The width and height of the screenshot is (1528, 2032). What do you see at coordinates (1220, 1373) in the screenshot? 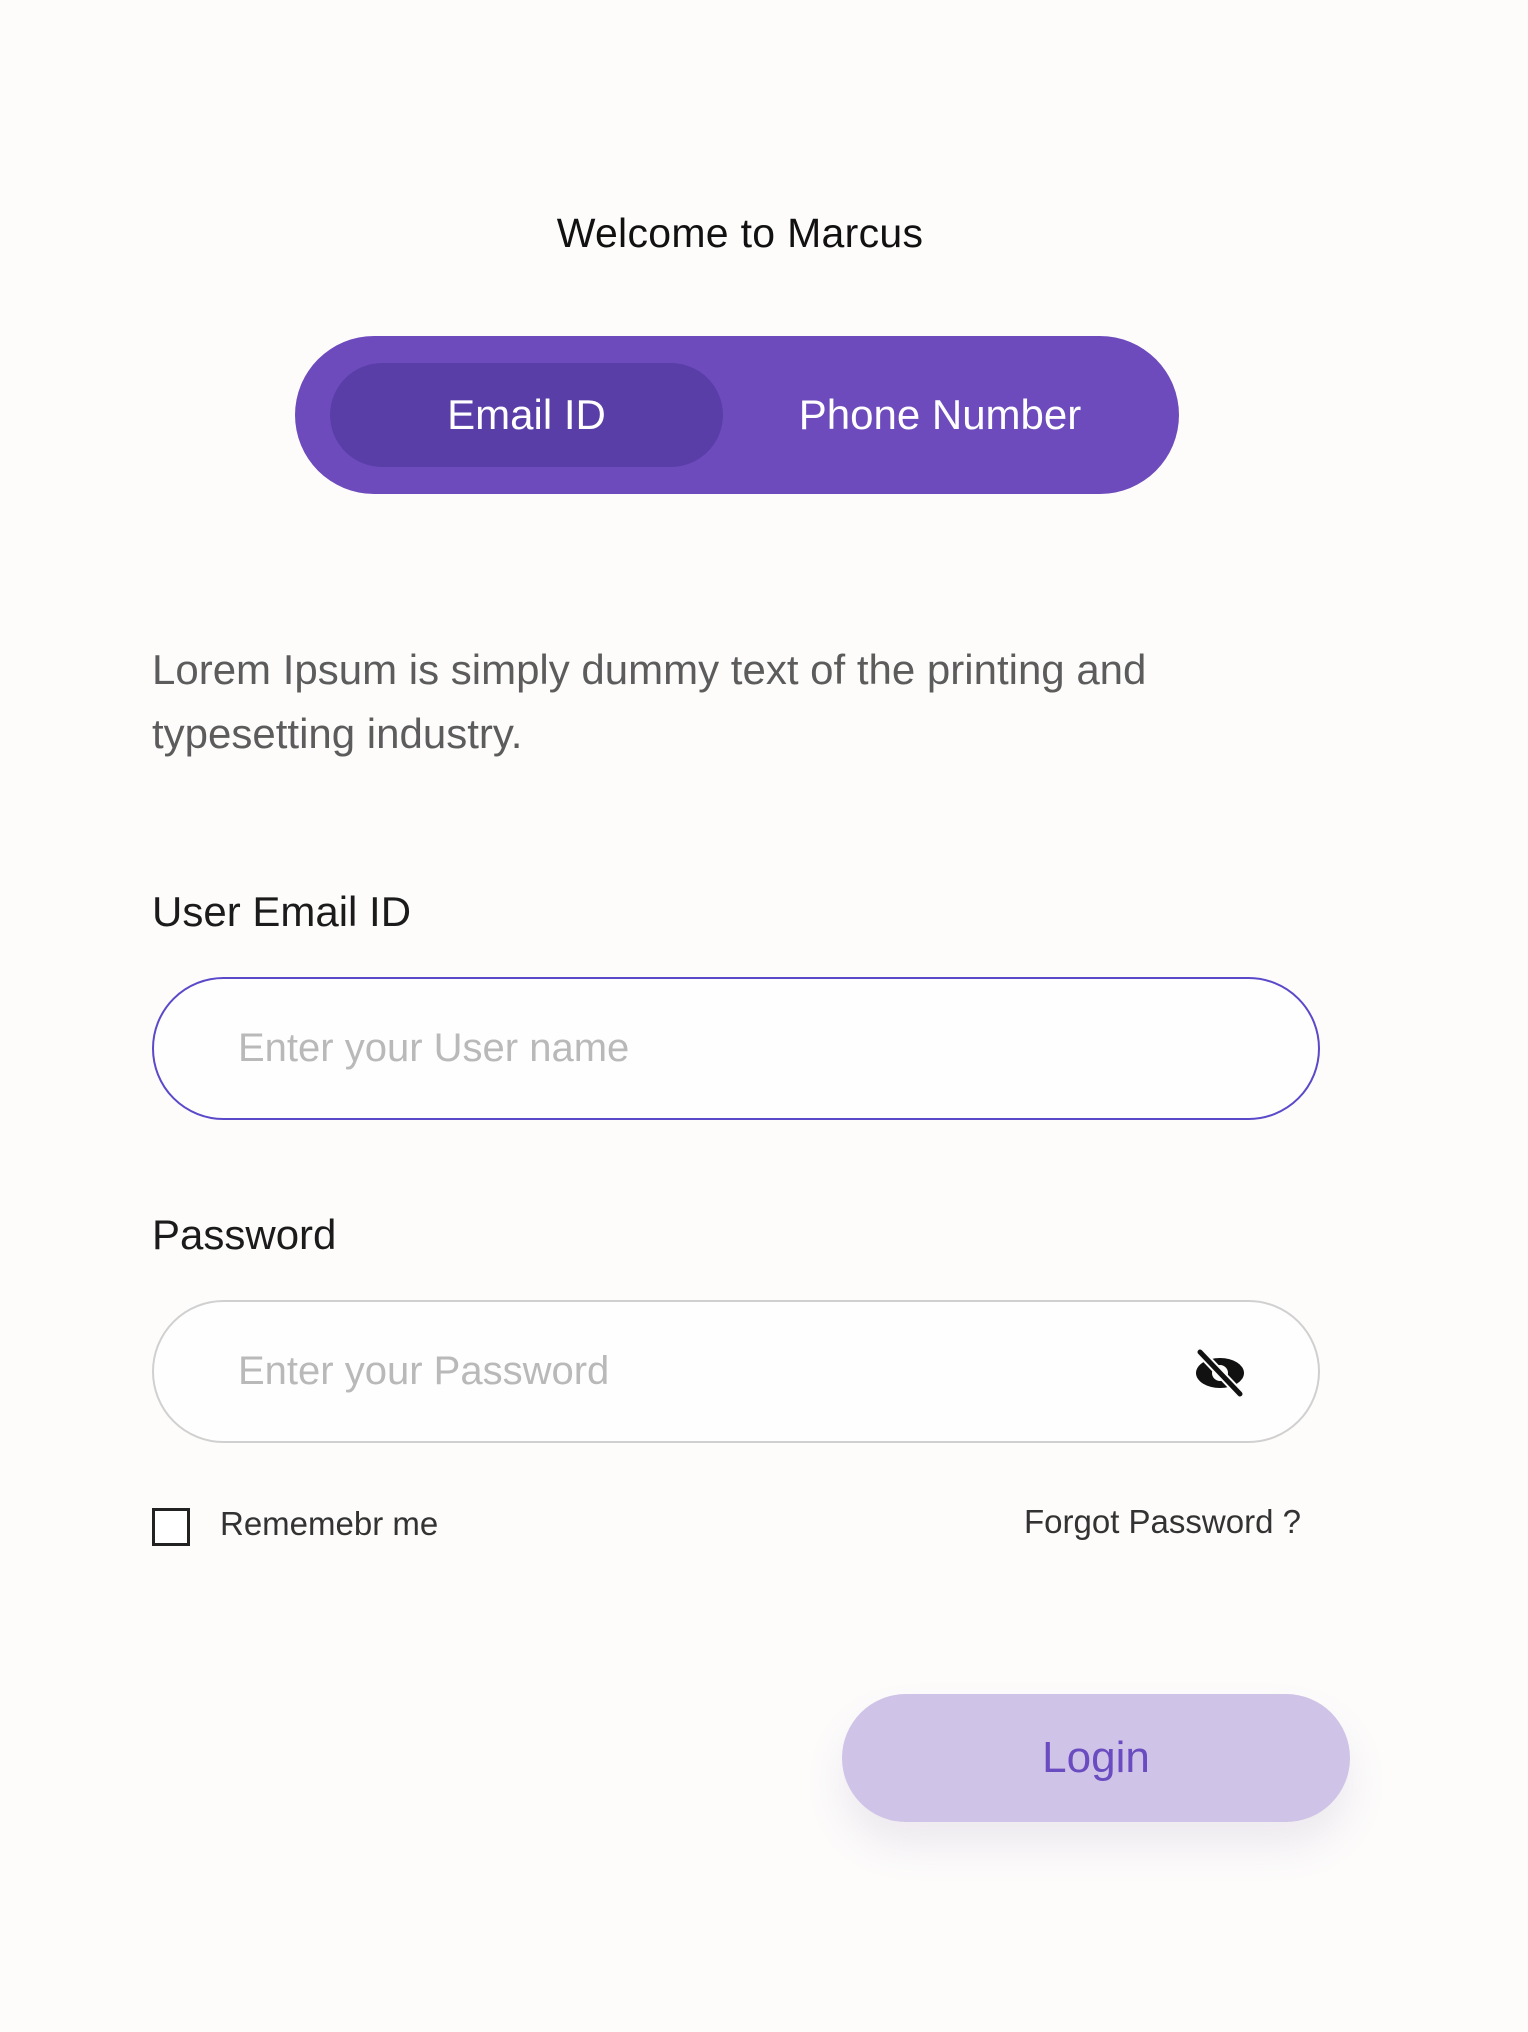
I see `eye-slash-icon` at bounding box center [1220, 1373].